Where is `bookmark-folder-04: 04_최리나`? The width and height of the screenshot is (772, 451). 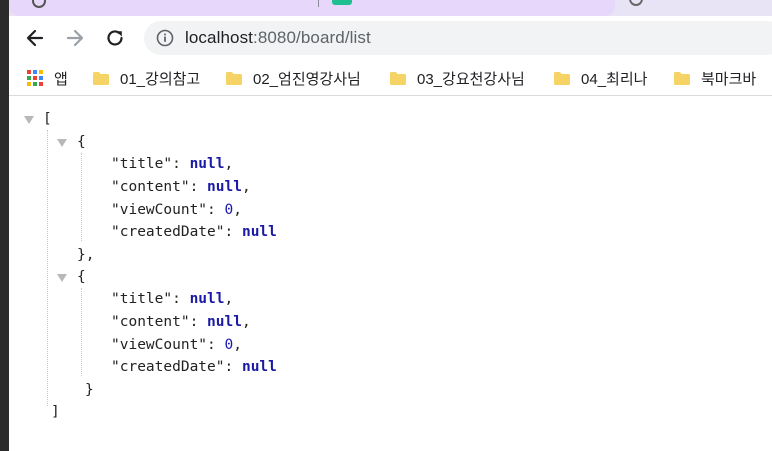
bookmark-folder-04: 04_최리나 is located at coordinates (600, 78).